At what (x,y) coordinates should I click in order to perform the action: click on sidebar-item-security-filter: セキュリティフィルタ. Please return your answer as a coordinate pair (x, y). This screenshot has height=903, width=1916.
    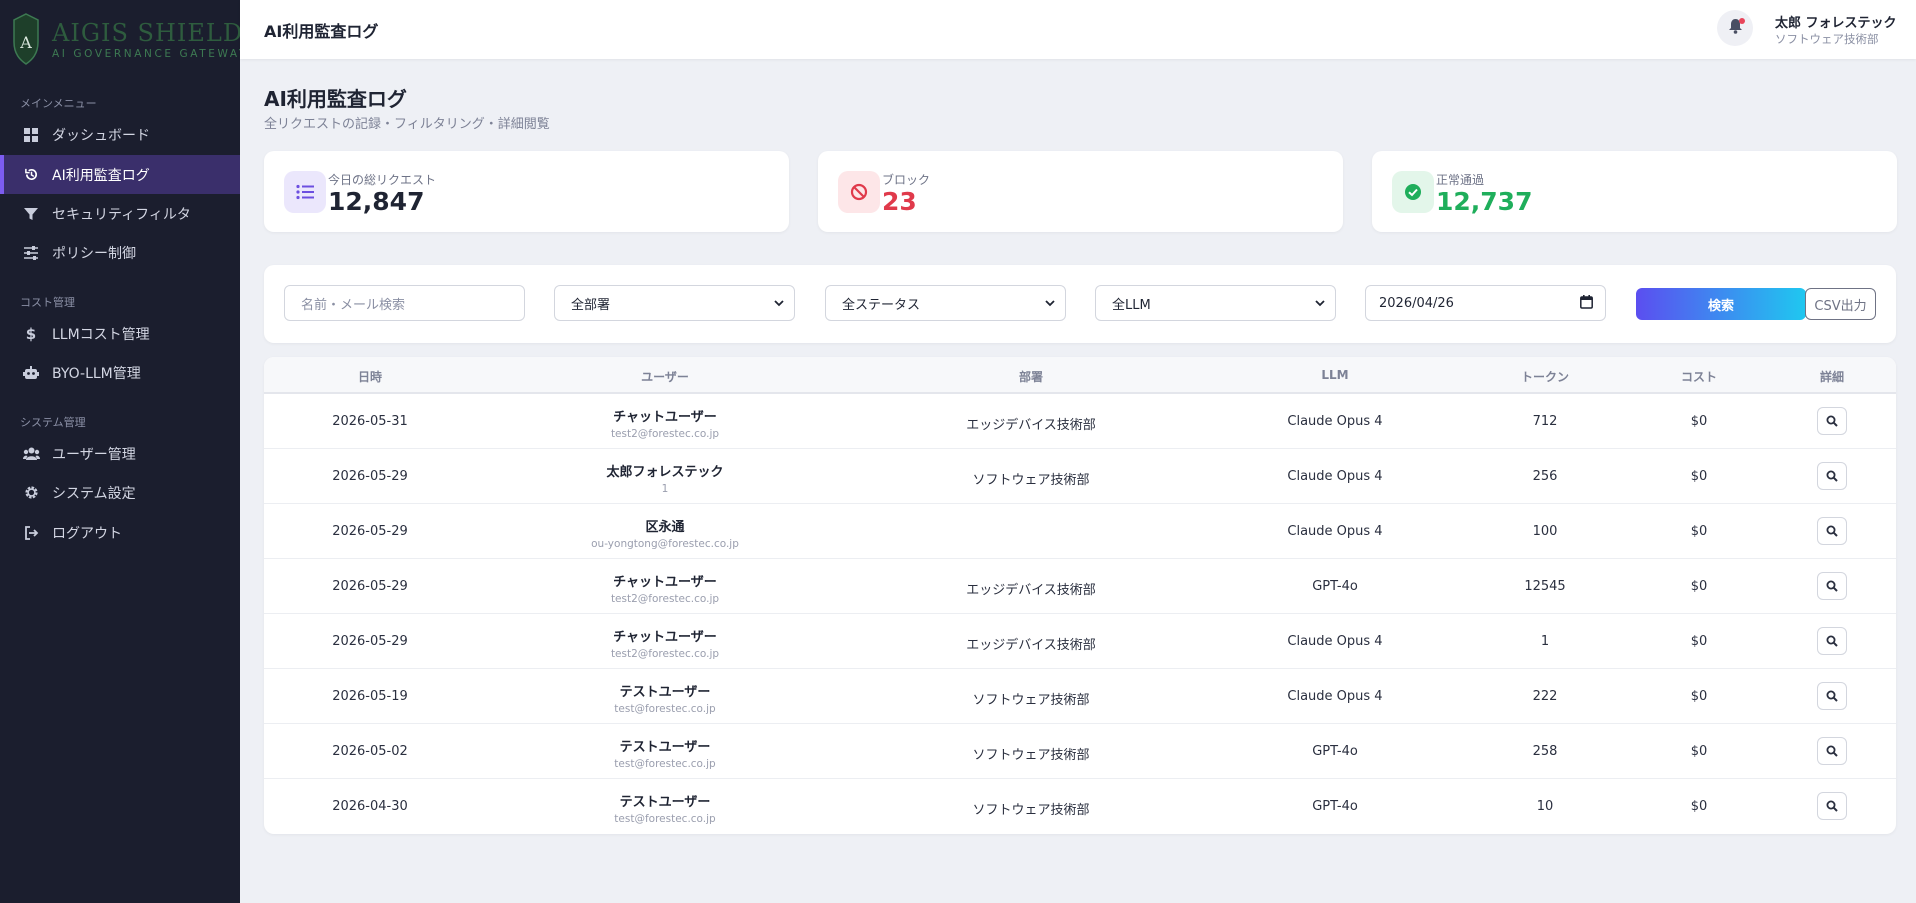
    Looking at the image, I should click on (120, 213).